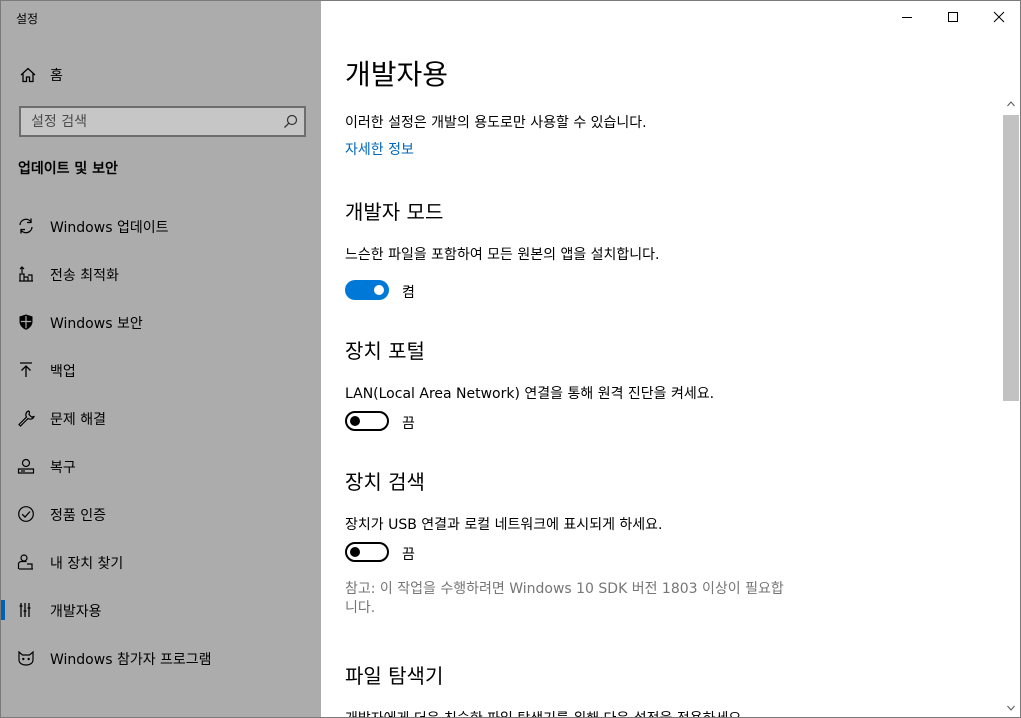 The height and width of the screenshot is (718, 1021). Describe the element at coordinates (367, 421) in the screenshot. I see `device-portal-toggle` at that location.